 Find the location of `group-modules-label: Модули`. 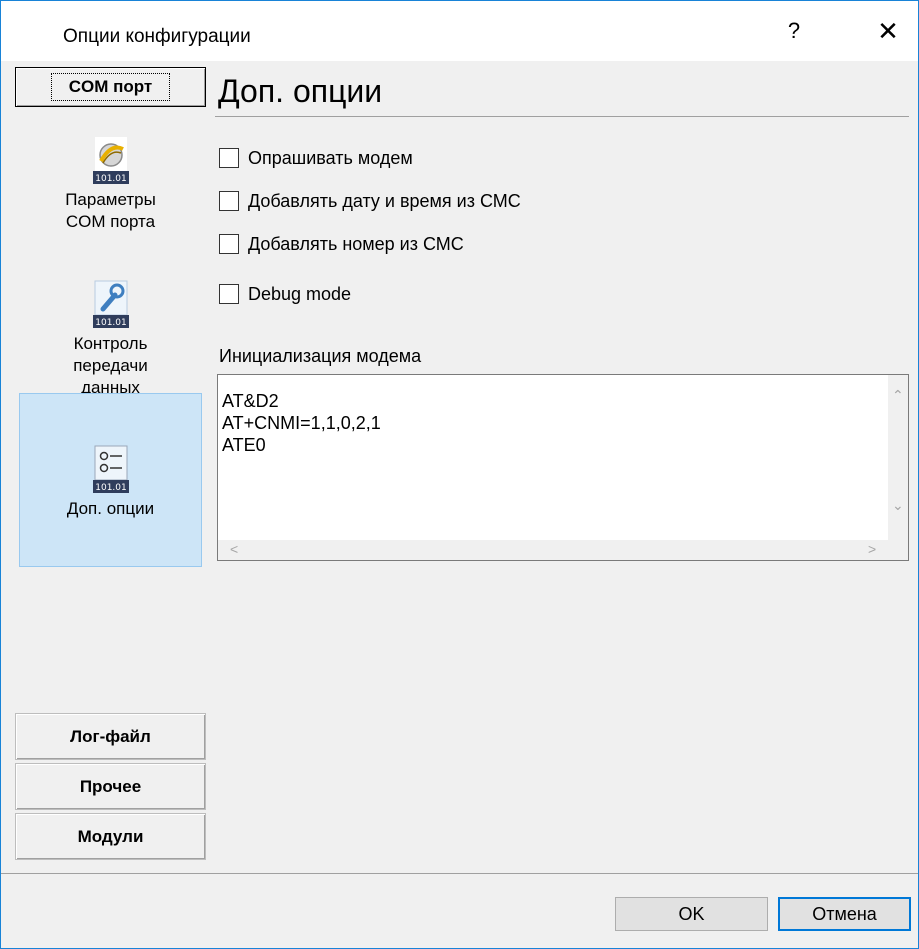

group-modules-label: Модули is located at coordinates (110, 836).